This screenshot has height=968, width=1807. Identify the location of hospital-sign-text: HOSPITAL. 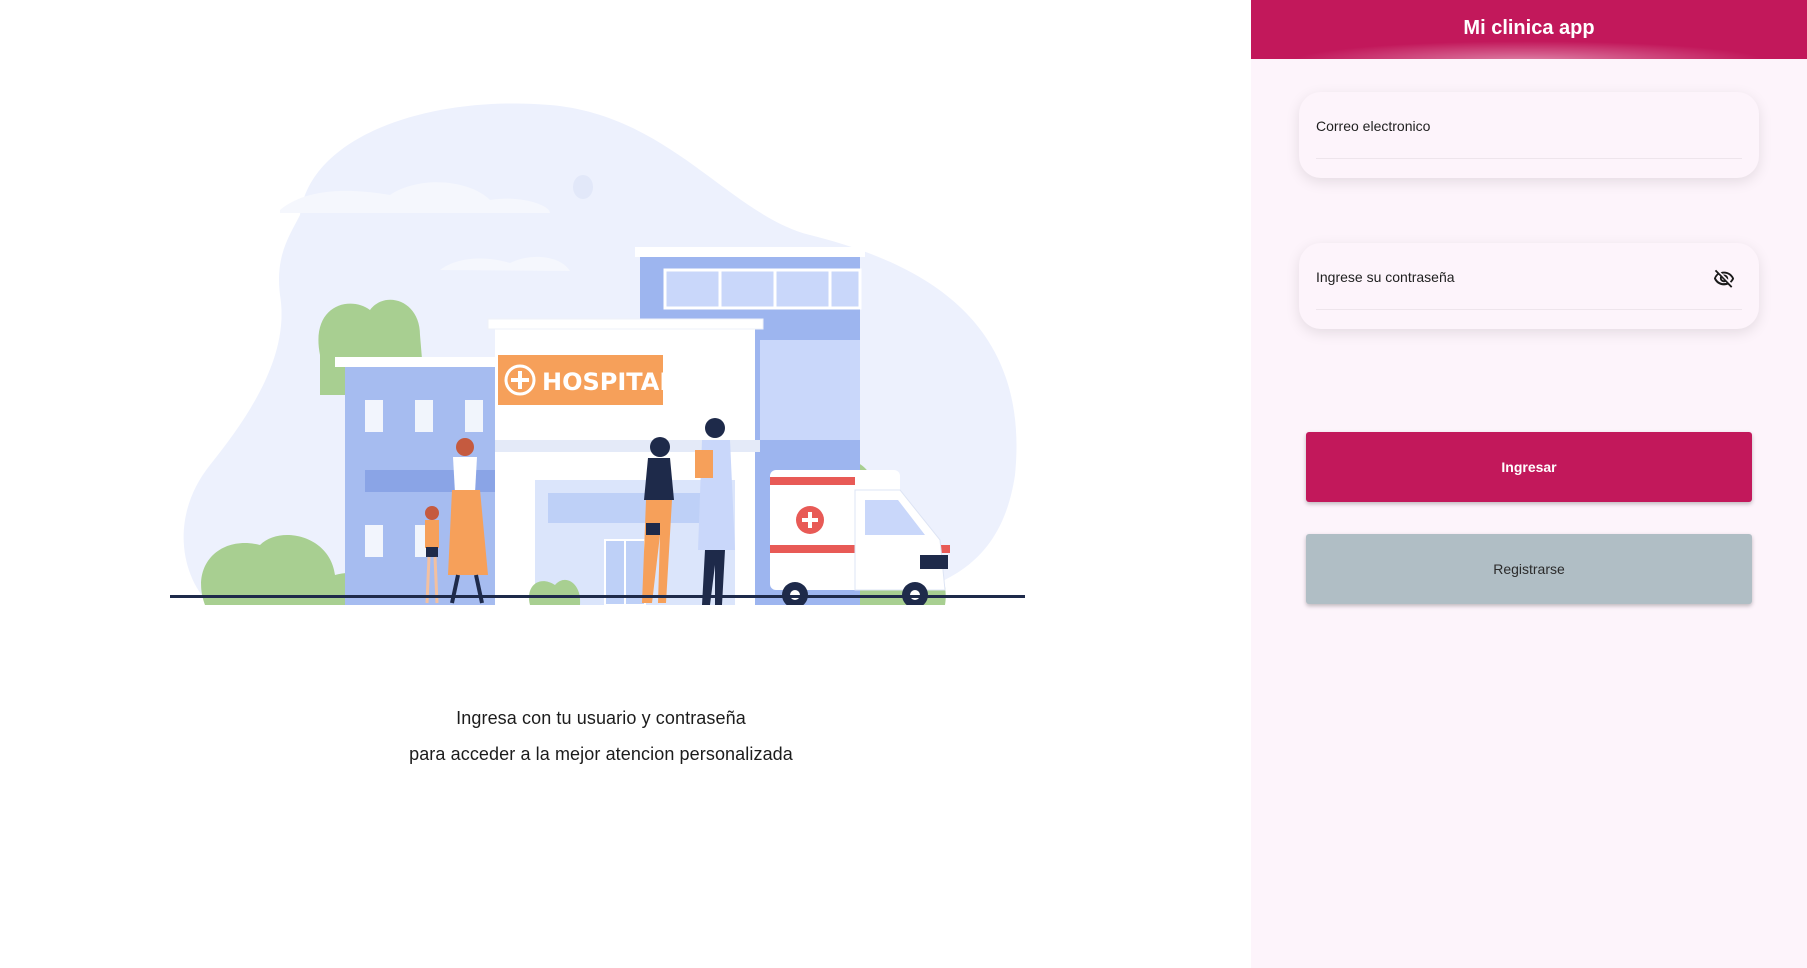
(608, 382).